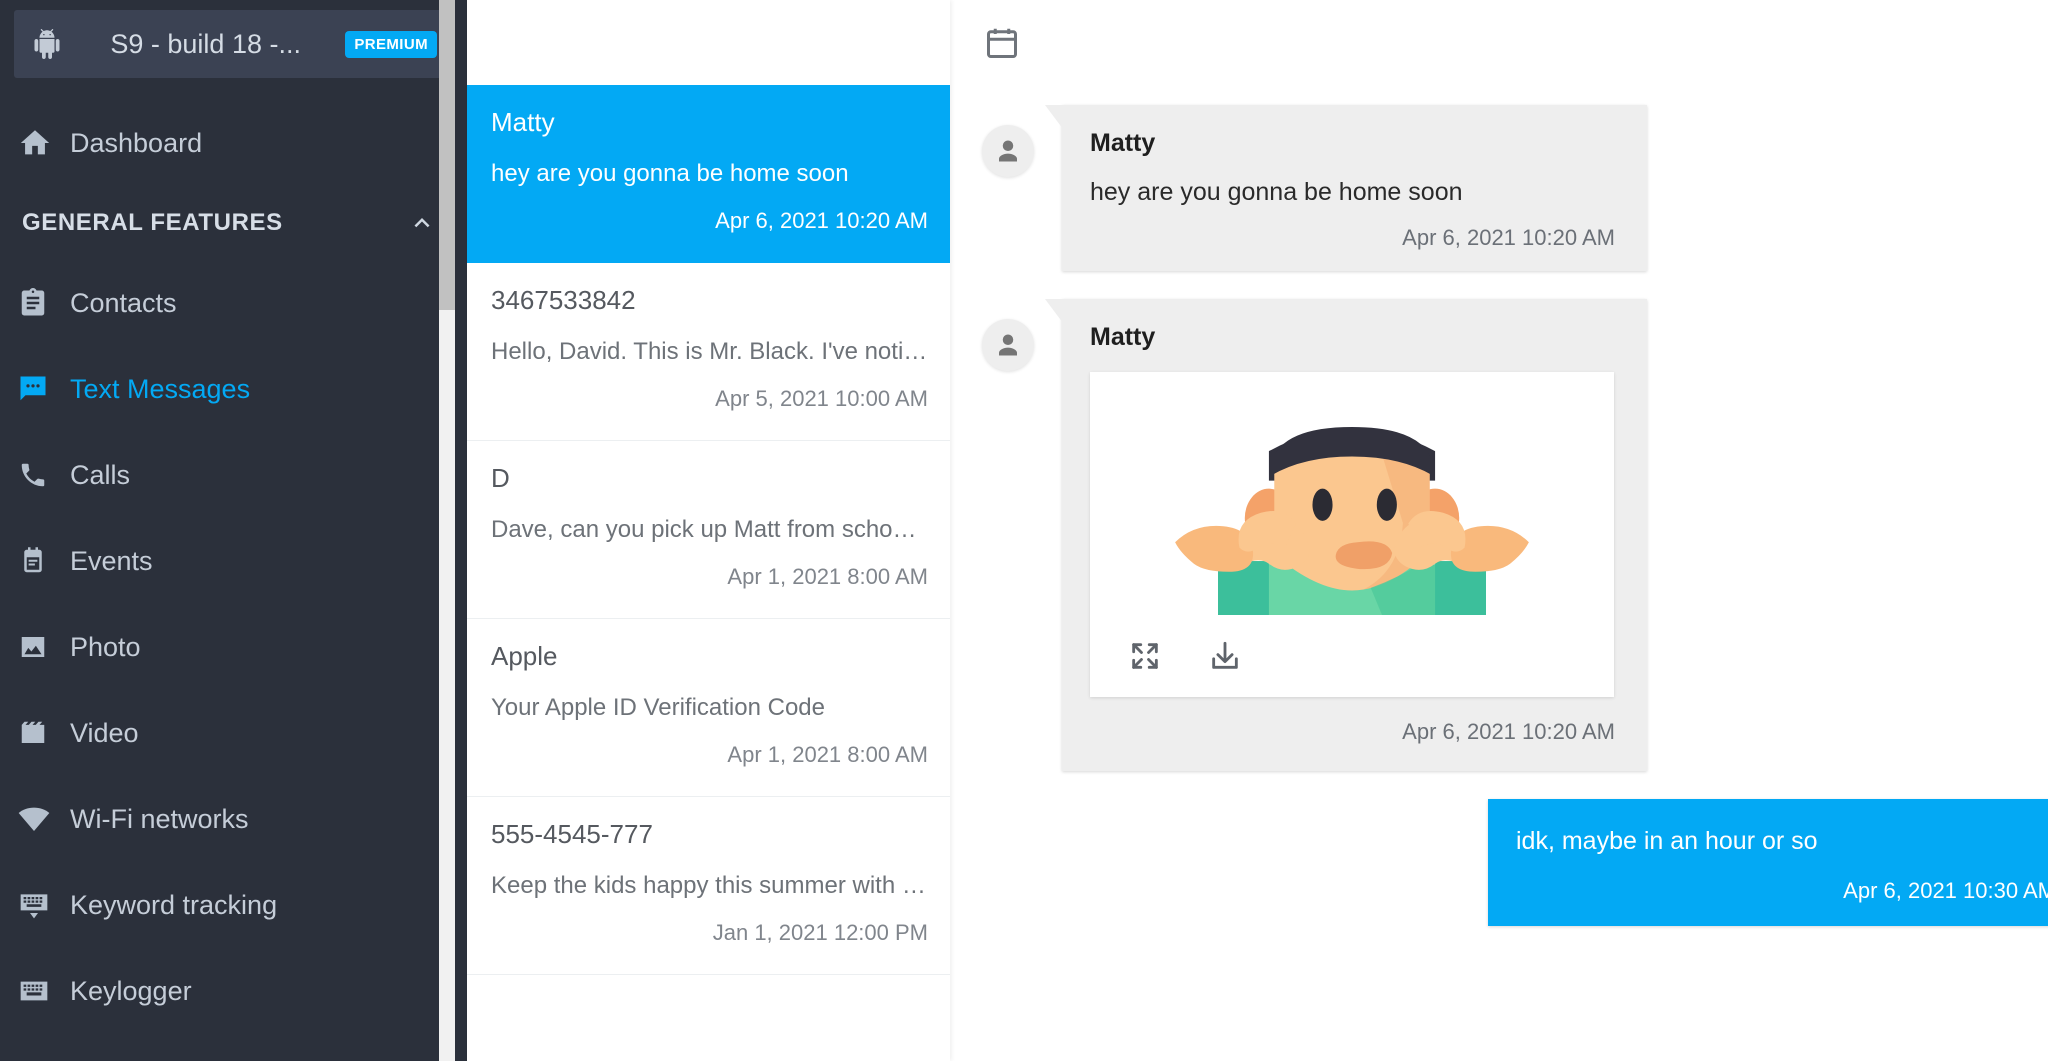  Describe the element at coordinates (104, 732) in the screenshot. I see `sidebar-item-video-label: Video` at that location.